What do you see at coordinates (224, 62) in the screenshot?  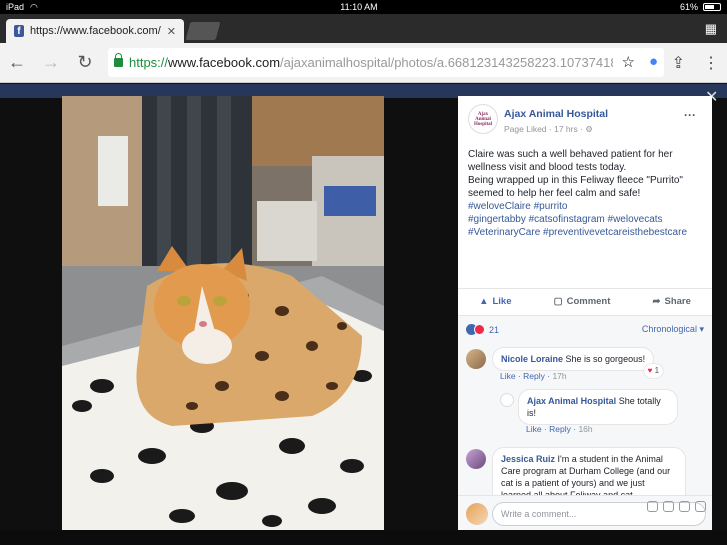 I see `url-host: www.facebook.com` at bounding box center [224, 62].